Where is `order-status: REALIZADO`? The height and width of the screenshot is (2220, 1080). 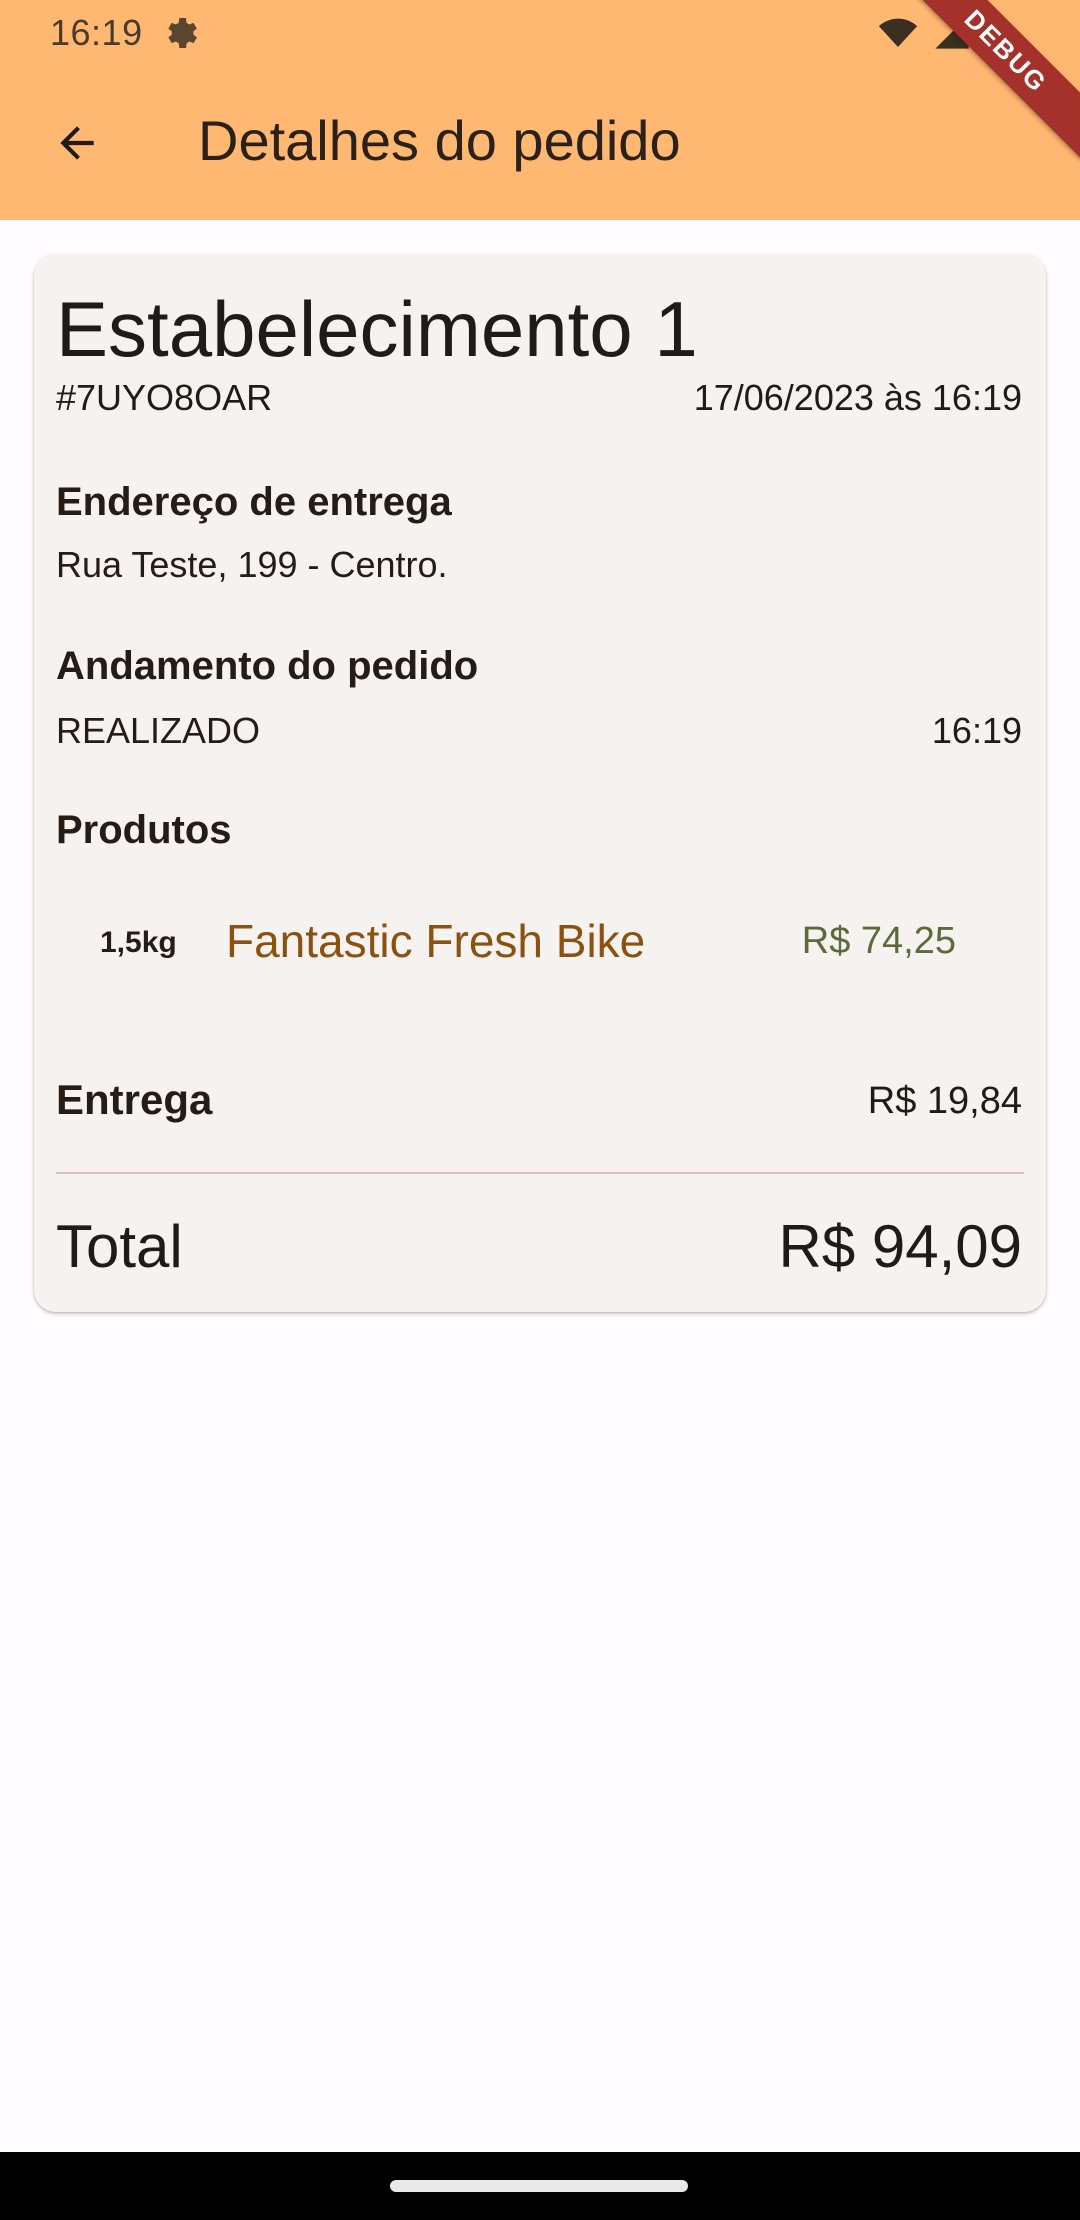
order-status: REALIZADO is located at coordinates (158, 730).